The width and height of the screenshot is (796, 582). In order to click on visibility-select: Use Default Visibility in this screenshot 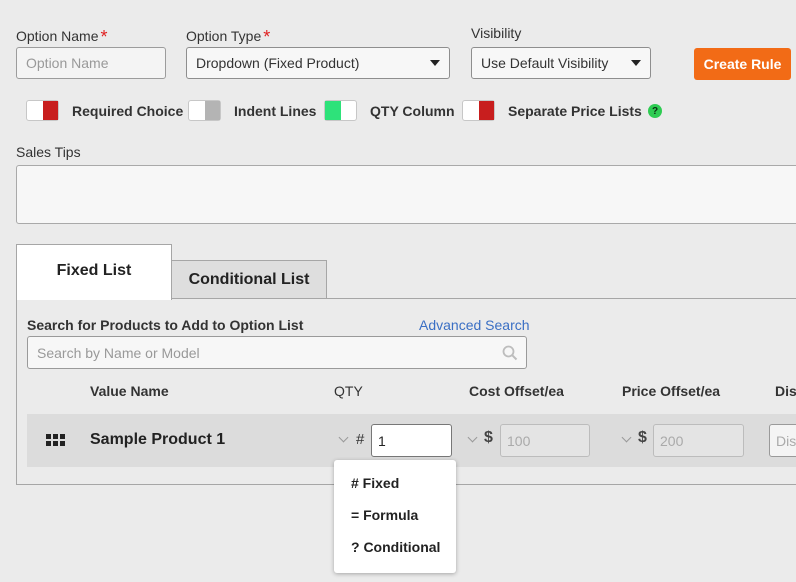, I will do `click(561, 63)`.